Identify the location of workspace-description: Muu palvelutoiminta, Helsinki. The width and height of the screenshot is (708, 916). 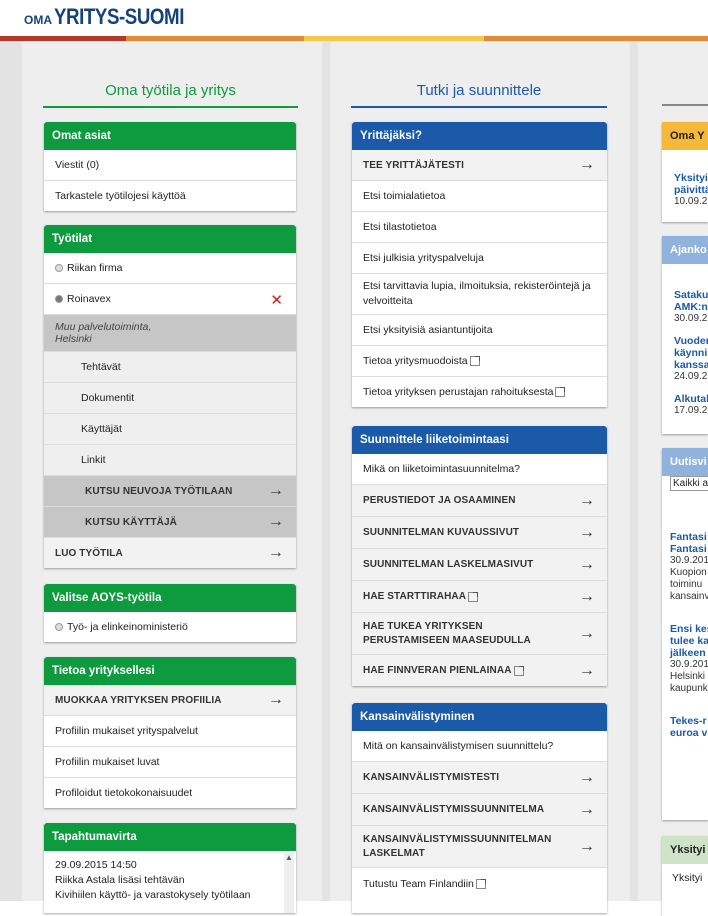
(170, 333).